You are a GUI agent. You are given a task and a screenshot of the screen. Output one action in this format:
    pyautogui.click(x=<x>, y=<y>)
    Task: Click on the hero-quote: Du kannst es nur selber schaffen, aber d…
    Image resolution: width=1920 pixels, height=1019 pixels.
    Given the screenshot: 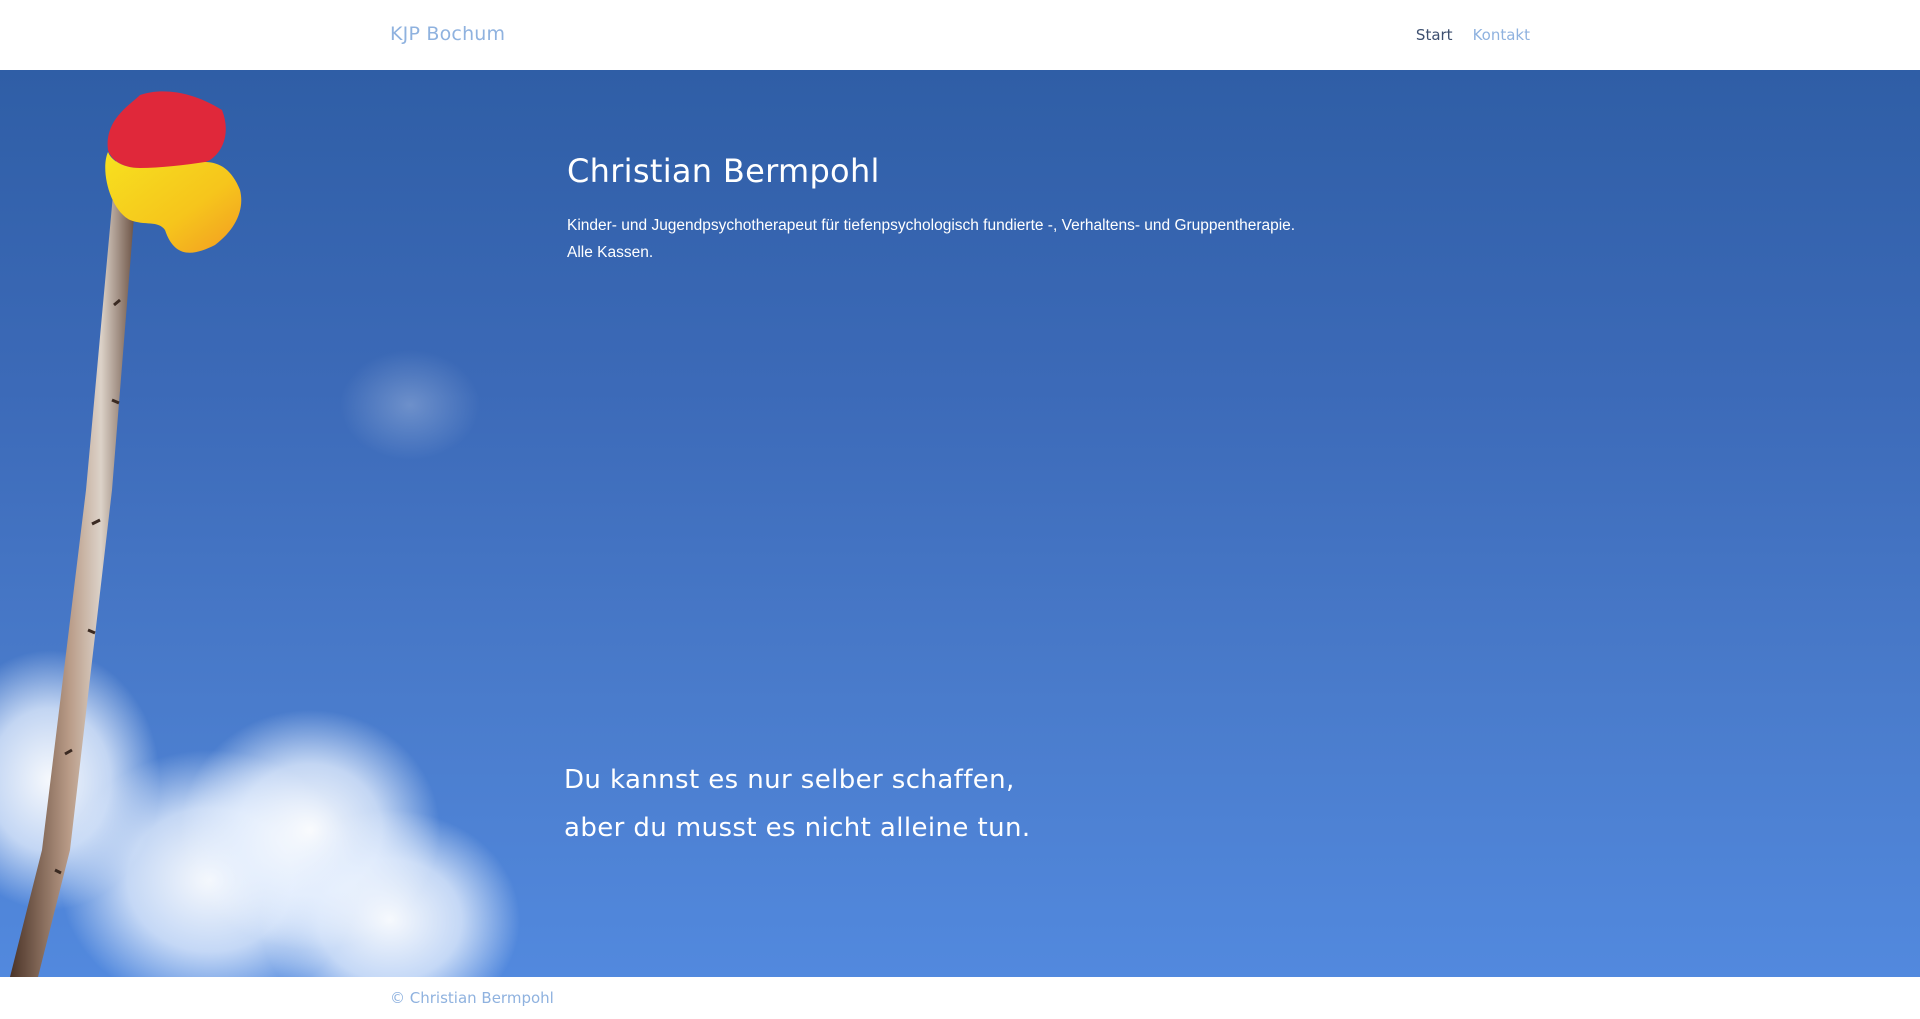 What is the action you would take?
    pyautogui.click(x=797, y=804)
    